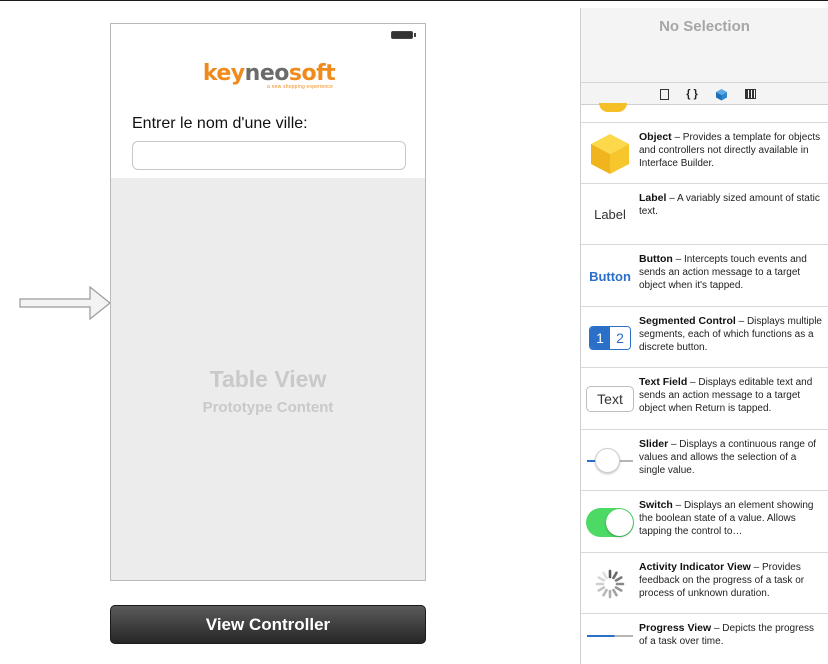 The width and height of the screenshot is (828, 664). I want to click on initial-view-controller-arrow-icon, so click(65, 303).